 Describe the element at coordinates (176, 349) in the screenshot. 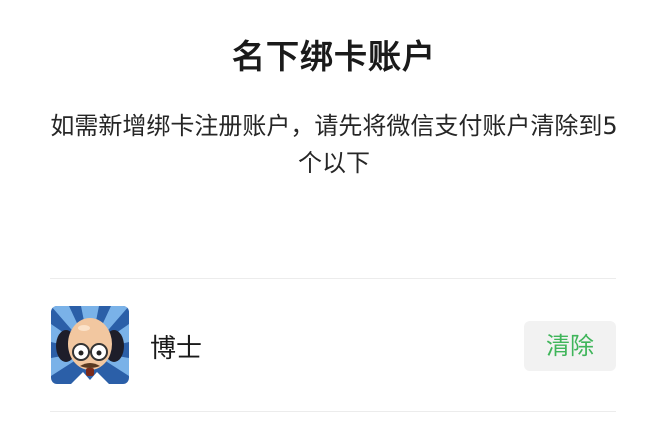

I see `account-name: 博士` at that location.